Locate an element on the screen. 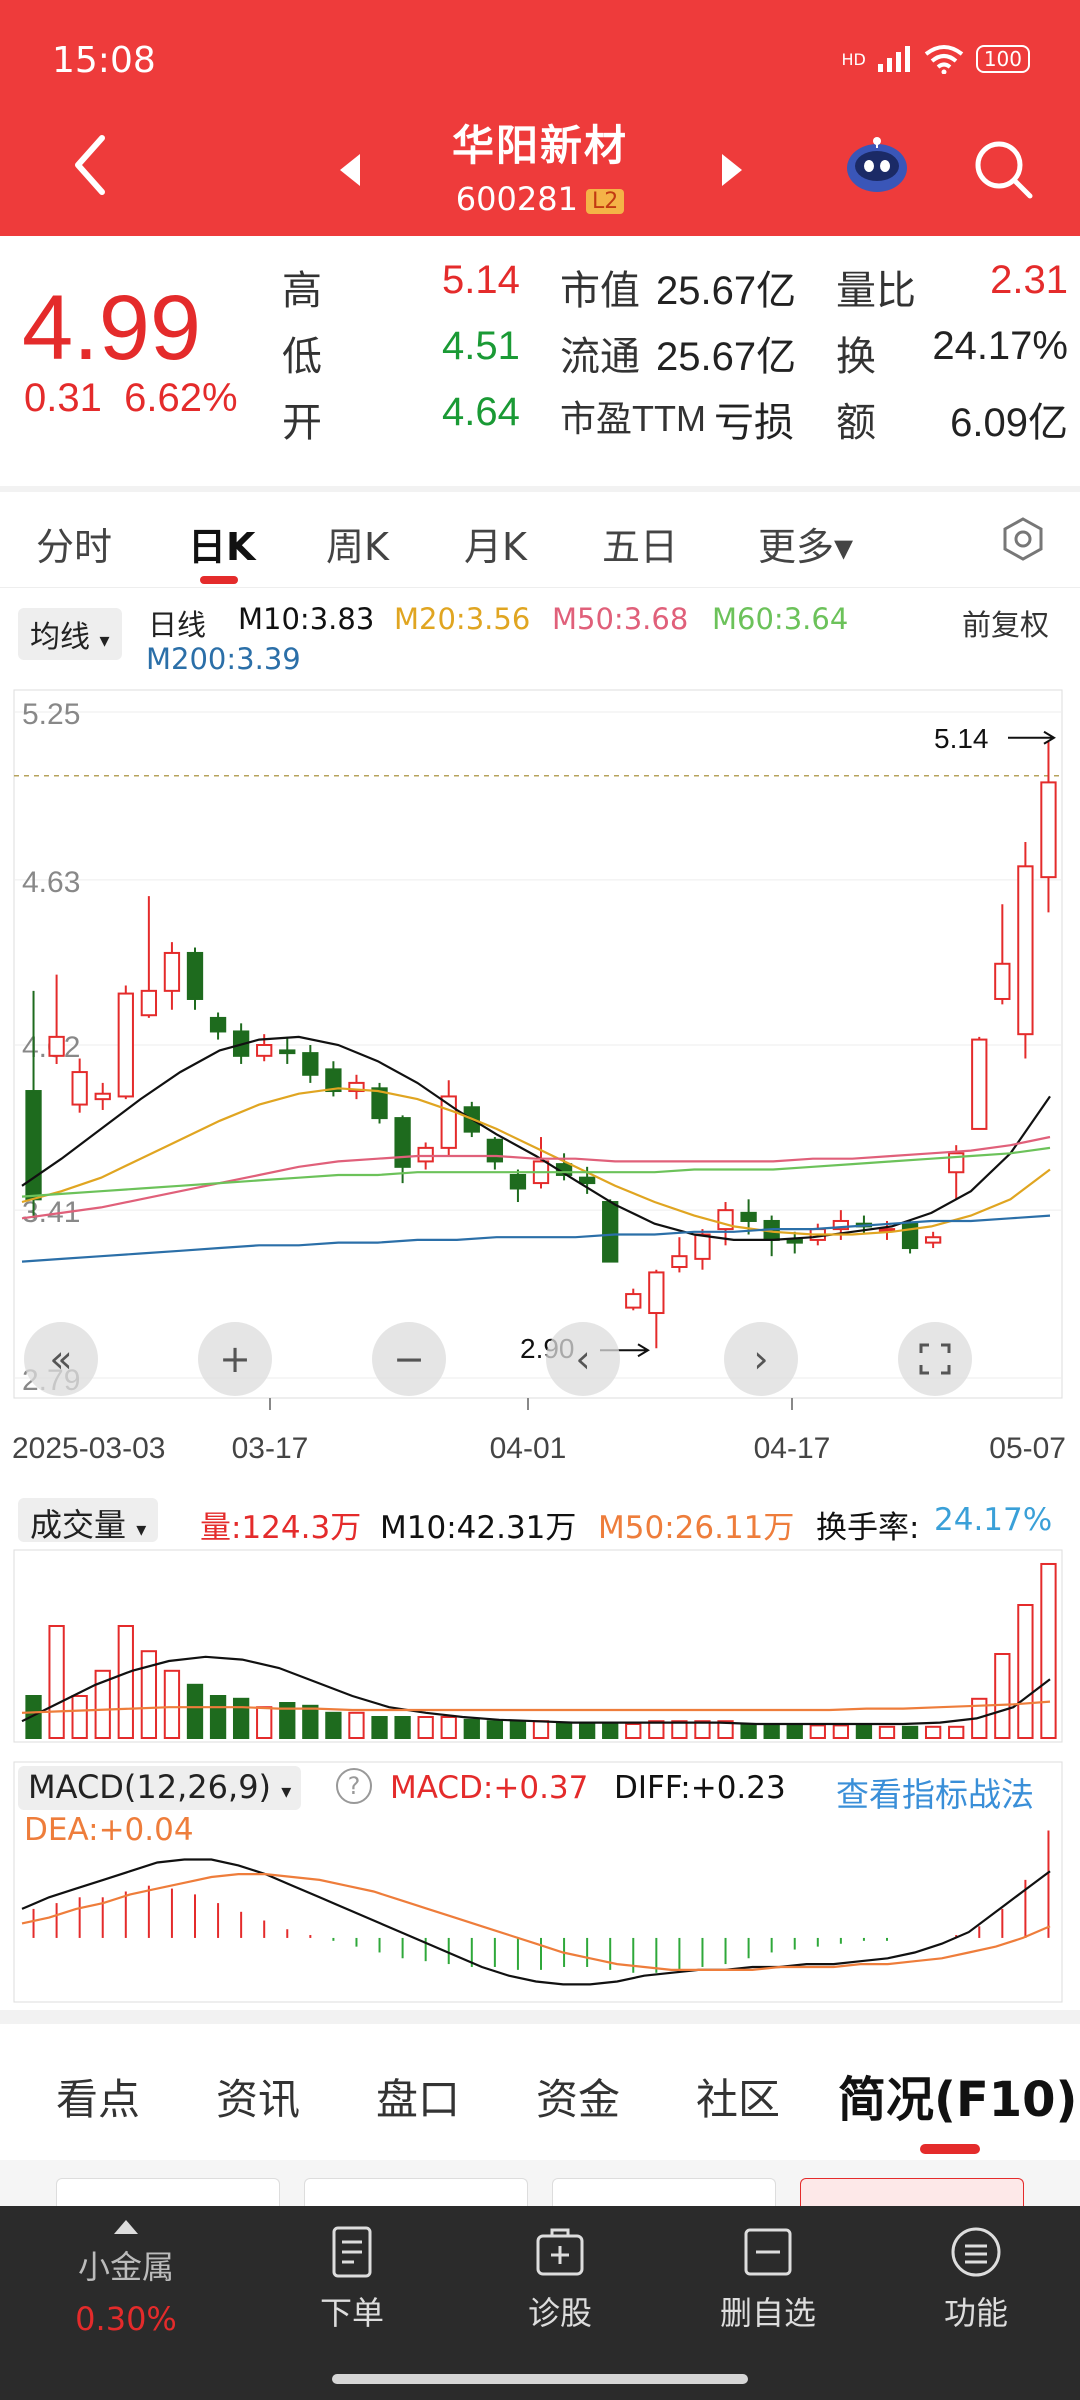  tab-community: 社区 is located at coordinates (738, 2096).